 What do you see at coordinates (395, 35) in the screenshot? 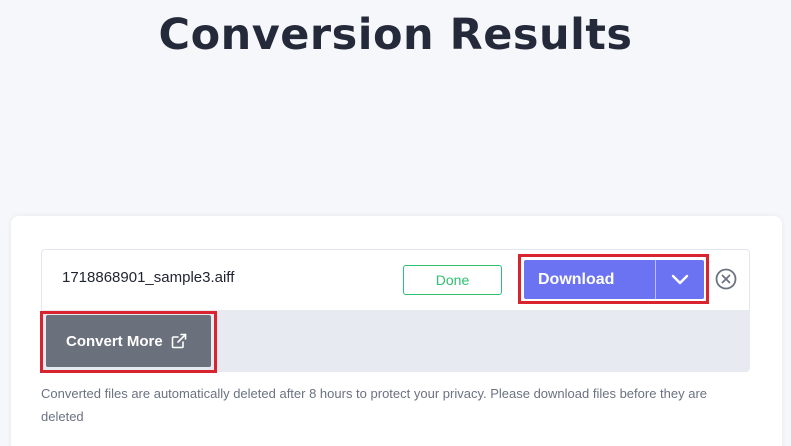
I see `page-title: Conversion Results` at bounding box center [395, 35].